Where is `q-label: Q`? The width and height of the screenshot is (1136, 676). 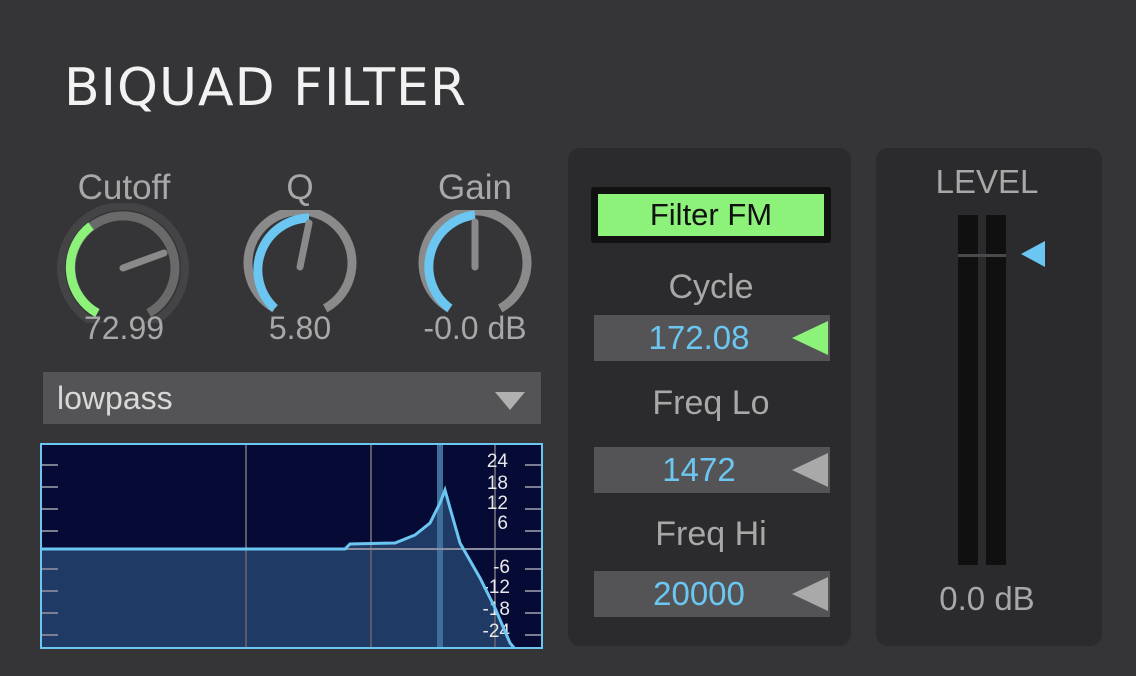 q-label: Q is located at coordinates (300, 187).